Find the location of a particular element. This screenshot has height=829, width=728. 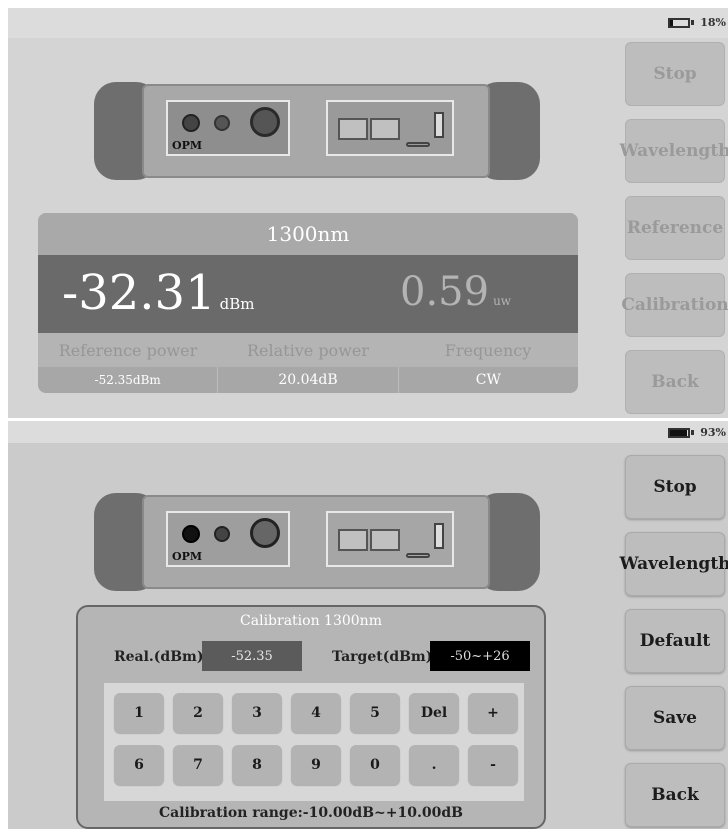

battery-indicator: 18% is located at coordinates (697, 22).